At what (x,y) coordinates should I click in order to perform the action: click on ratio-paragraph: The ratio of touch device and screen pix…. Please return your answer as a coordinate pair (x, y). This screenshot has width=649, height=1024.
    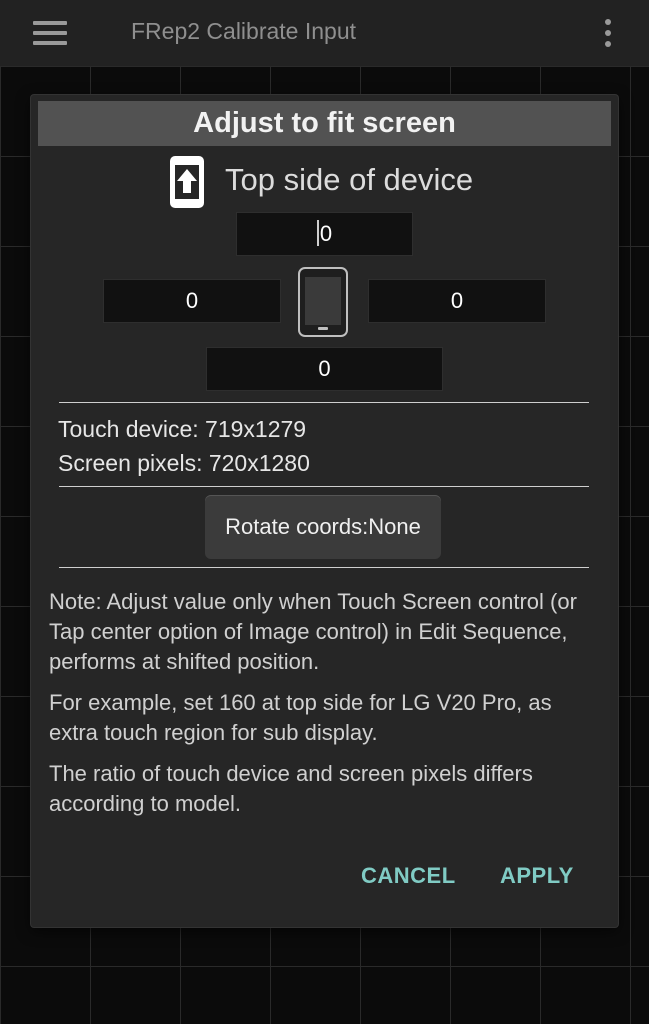
    Looking at the image, I should click on (291, 788).